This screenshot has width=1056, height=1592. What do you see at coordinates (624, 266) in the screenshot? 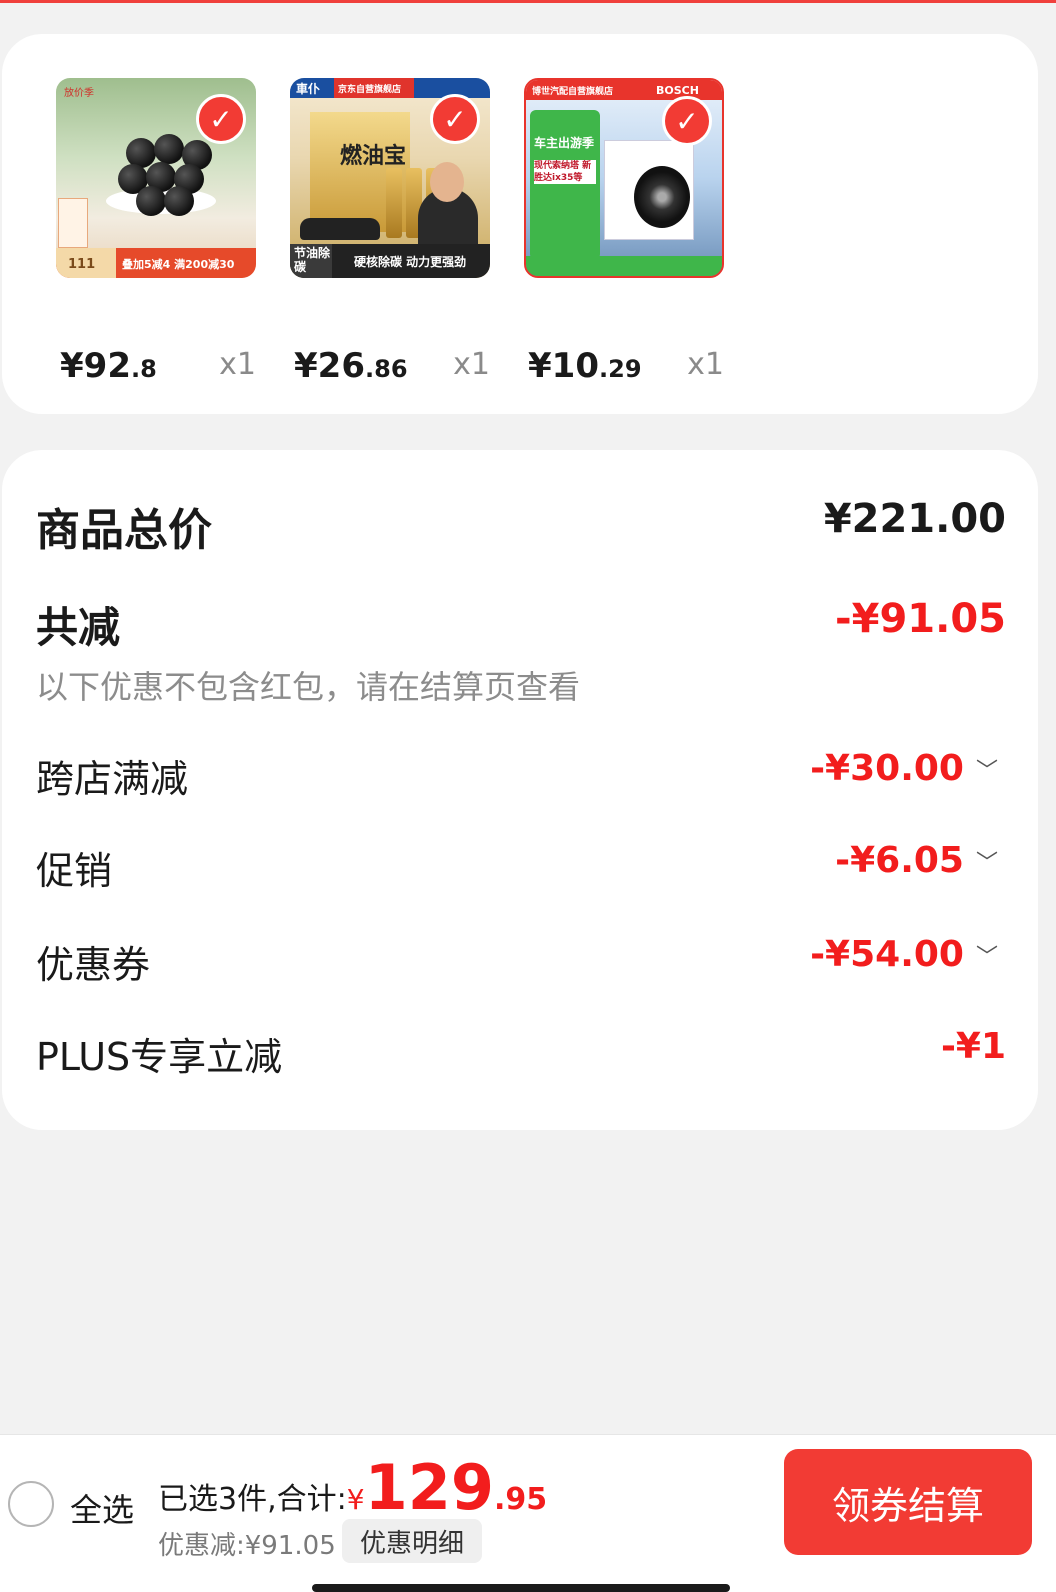
I see `product-footer` at bounding box center [624, 266].